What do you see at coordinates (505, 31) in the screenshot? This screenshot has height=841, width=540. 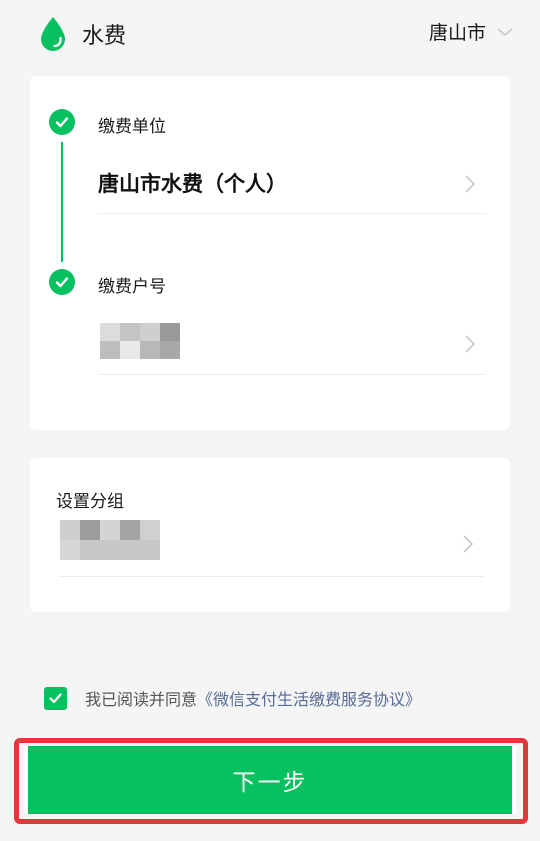 I see `chevron-down-icon` at bounding box center [505, 31].